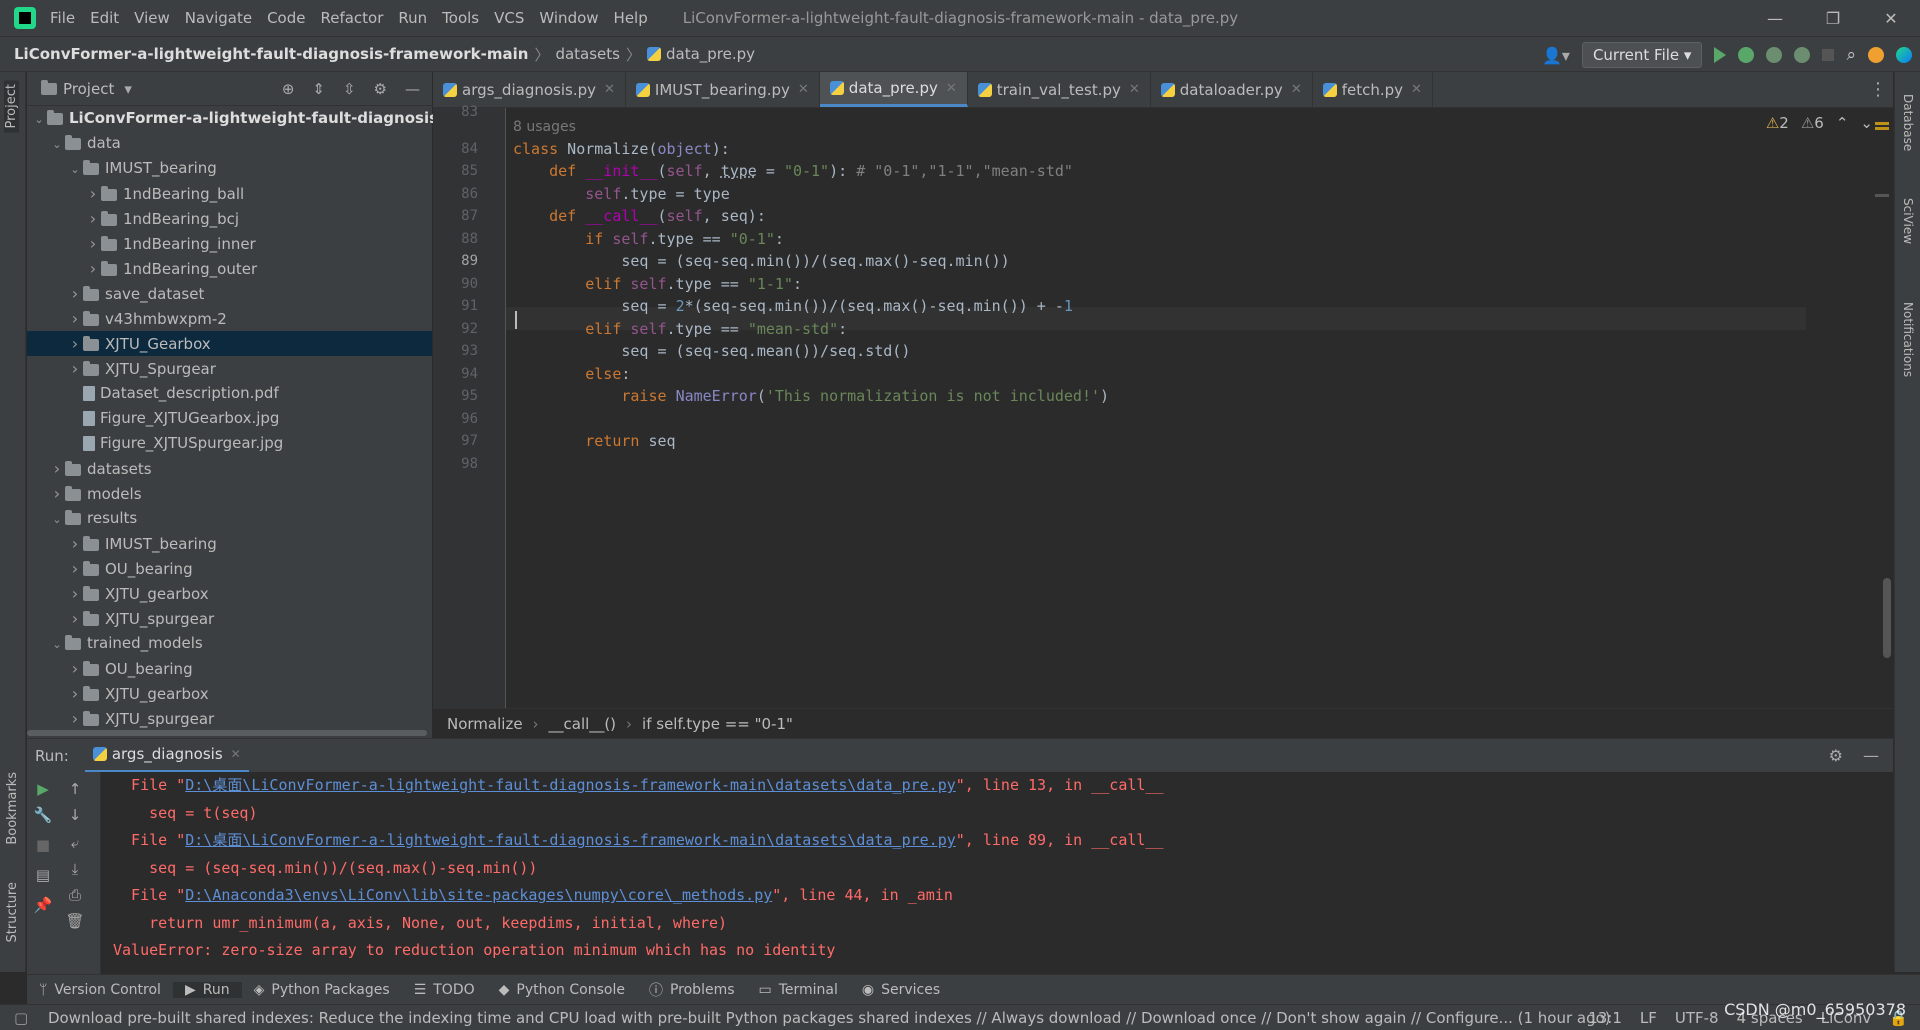 The image size is (1920, 1030). What do you see at coordinates (229, 418) in the screenshot?
I see `tree-item: Figure_XJTUGearbox.jpg` at bounding box center [229, 418].